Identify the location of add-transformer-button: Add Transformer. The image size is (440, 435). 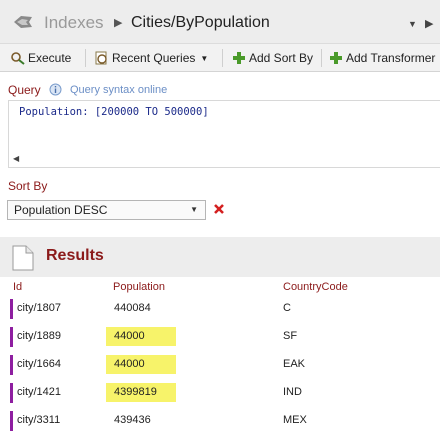
(381, 58).